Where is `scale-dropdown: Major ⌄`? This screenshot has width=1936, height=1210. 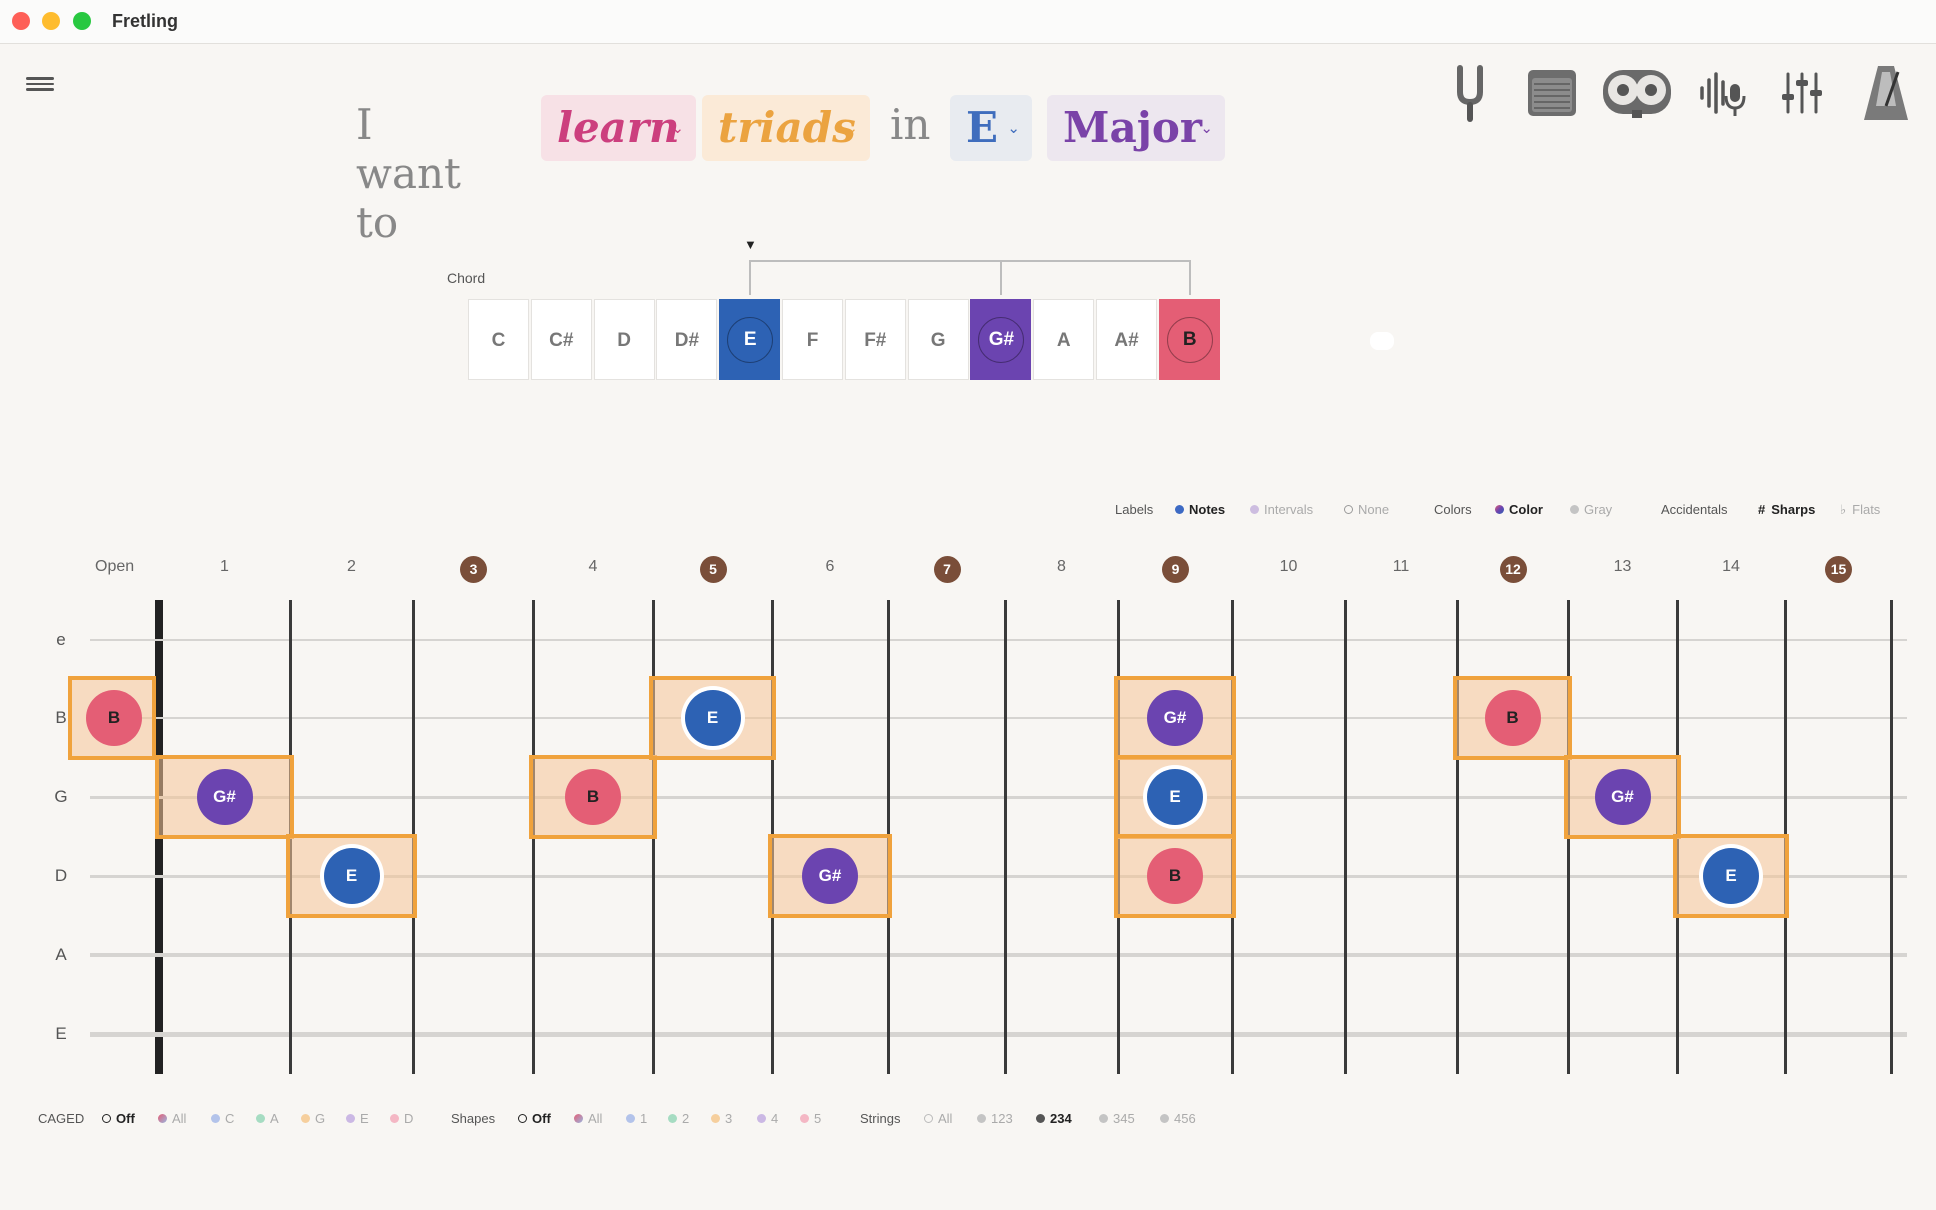
scale-dropdown: Major ⌄ is located at coordinates (1136, 128).